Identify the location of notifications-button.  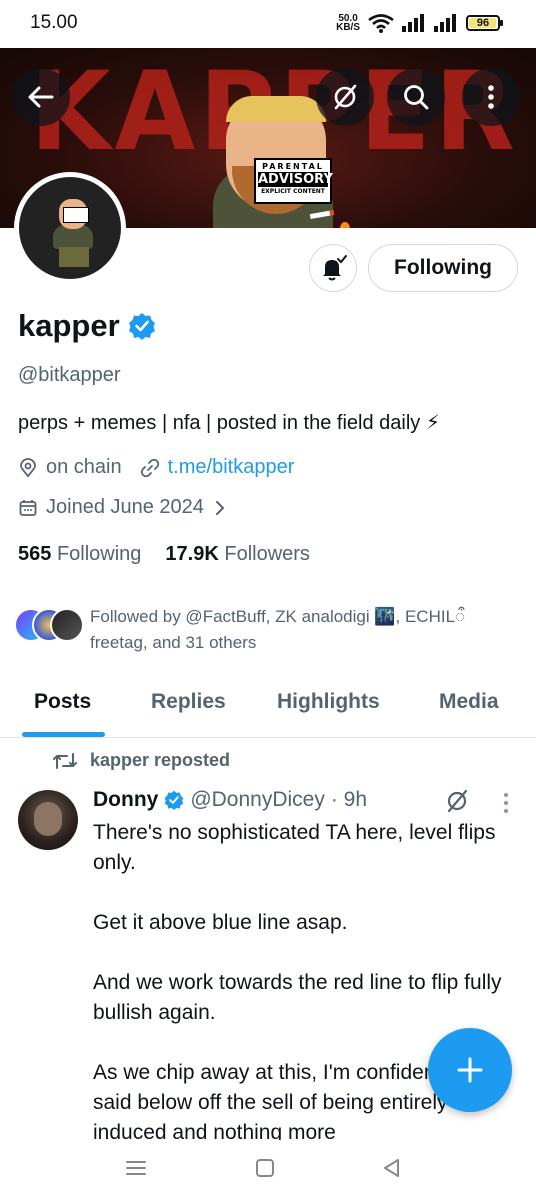
(333, 268).